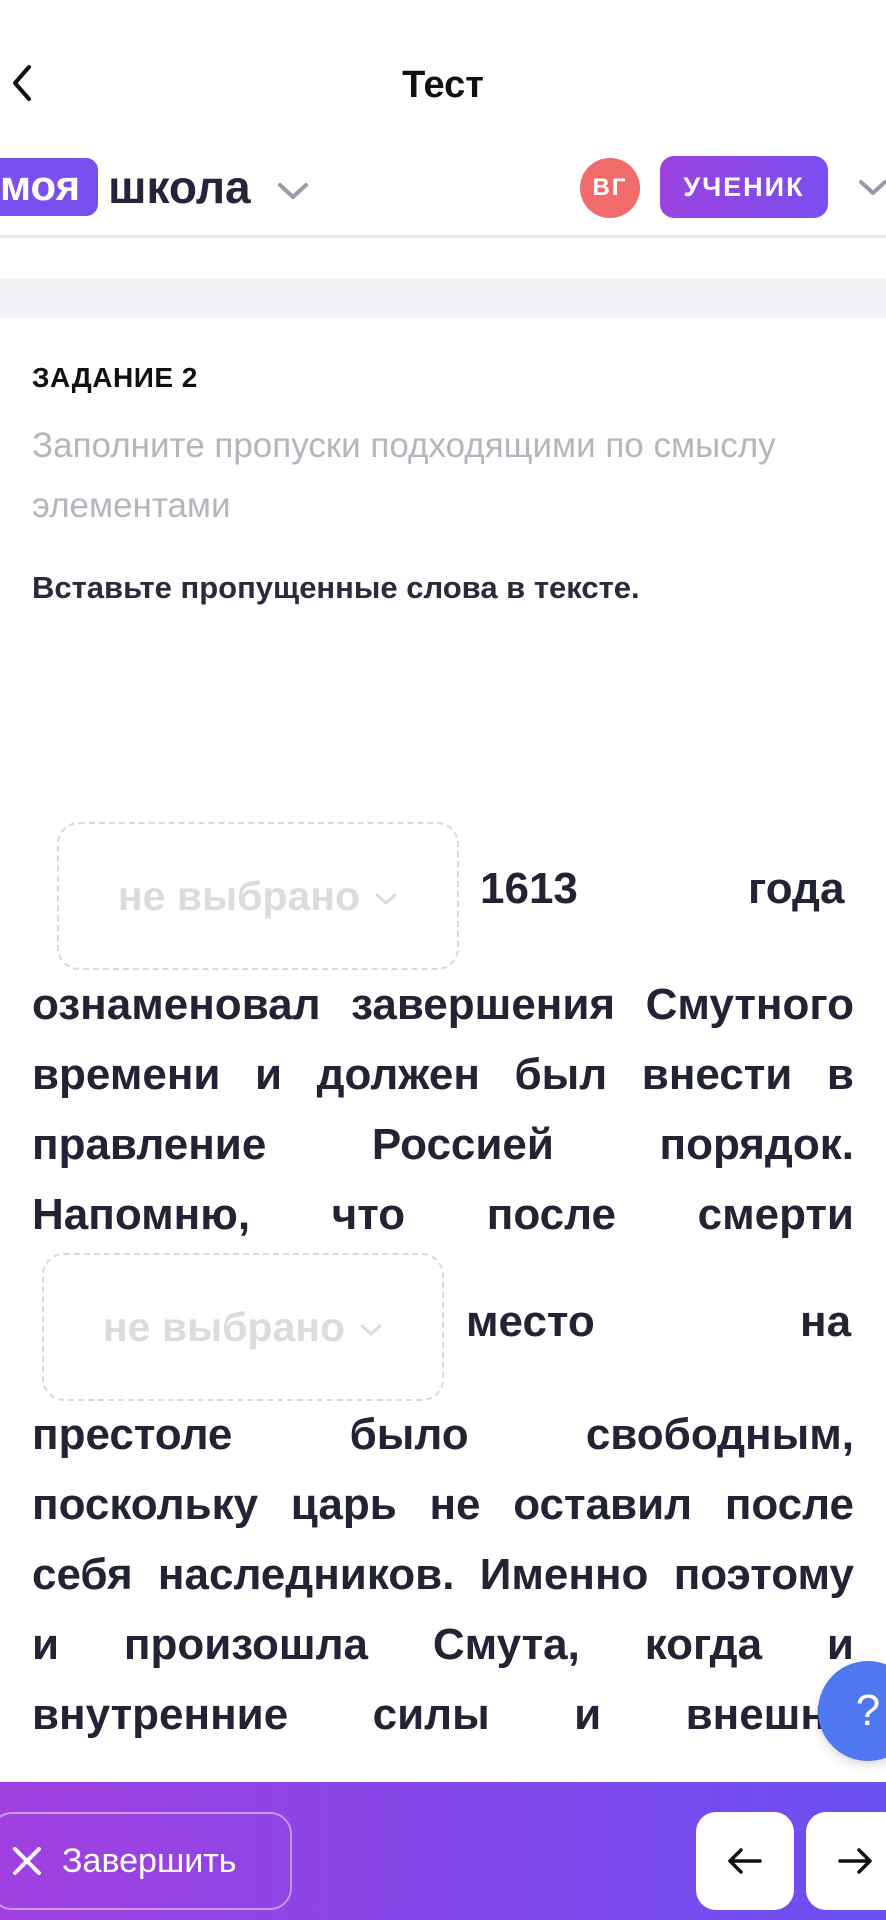 This screenshot has width=886, height=1920. I want to click on word: наследников., so click(306, 1574).